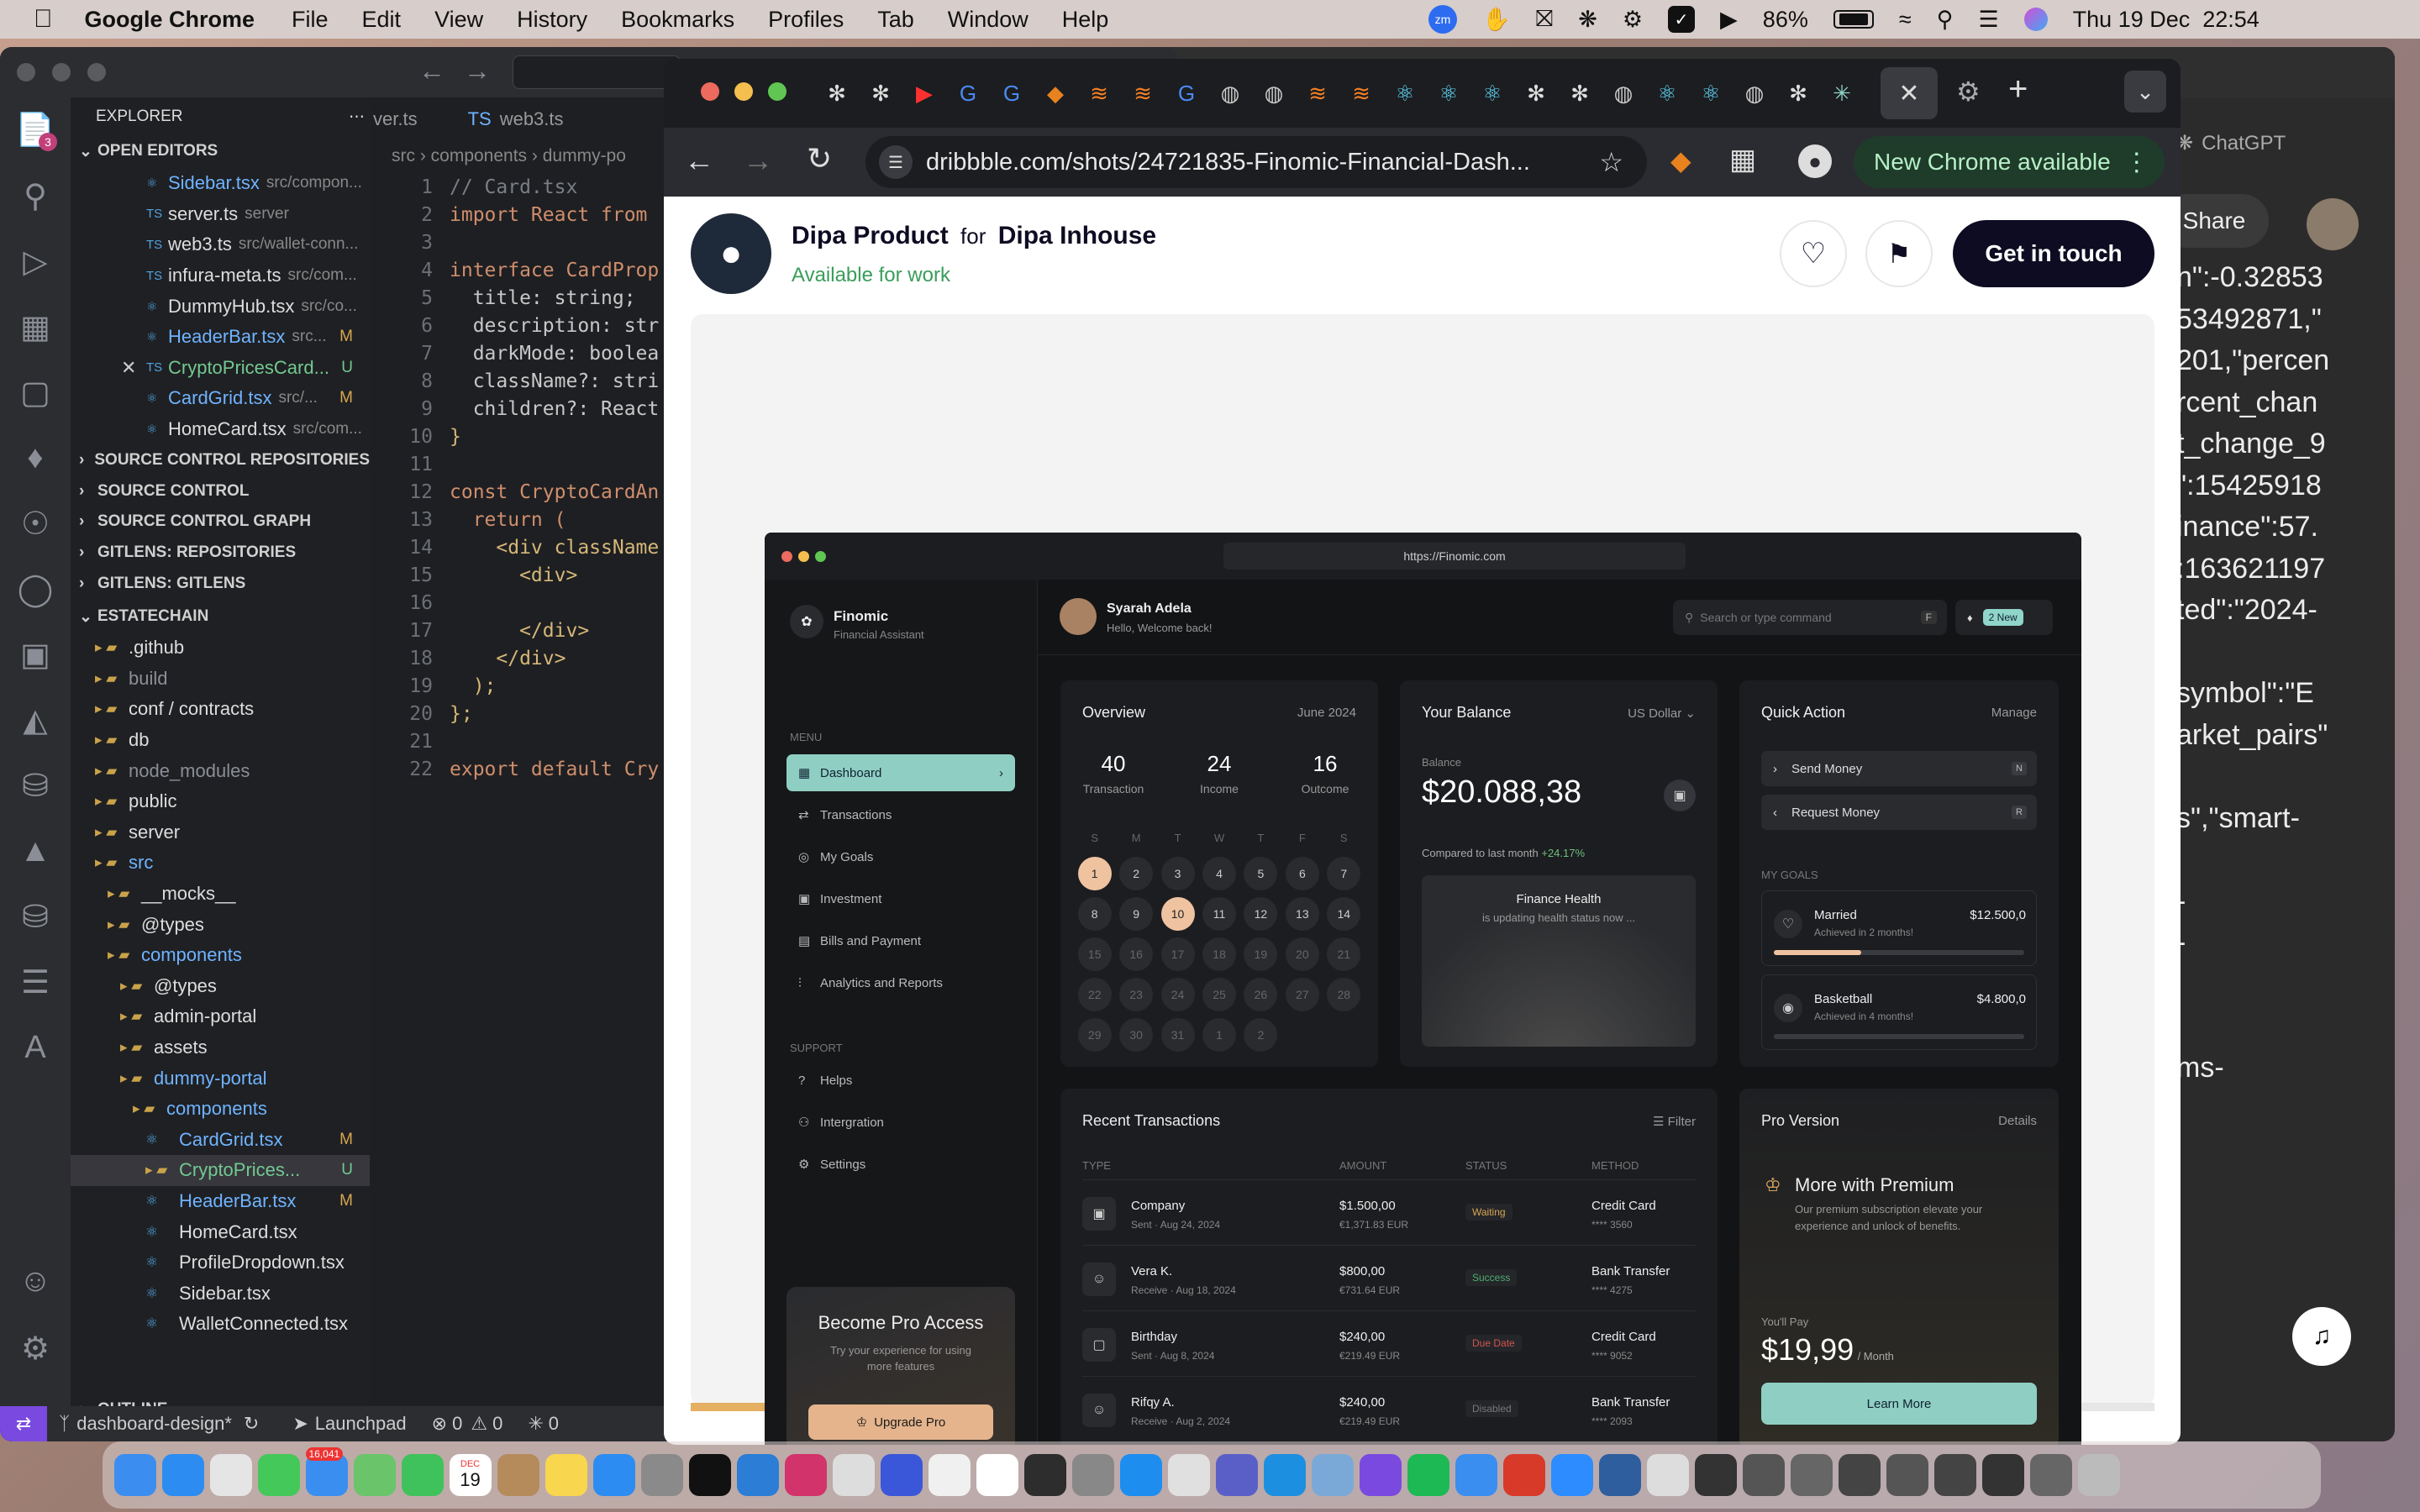 This screenshot has height=1512, width=2420. What do you see at coordinates (1909, 93) in the screenshot?
I see `close-tab-icon: ✕` at bounding box center [1909, 93].